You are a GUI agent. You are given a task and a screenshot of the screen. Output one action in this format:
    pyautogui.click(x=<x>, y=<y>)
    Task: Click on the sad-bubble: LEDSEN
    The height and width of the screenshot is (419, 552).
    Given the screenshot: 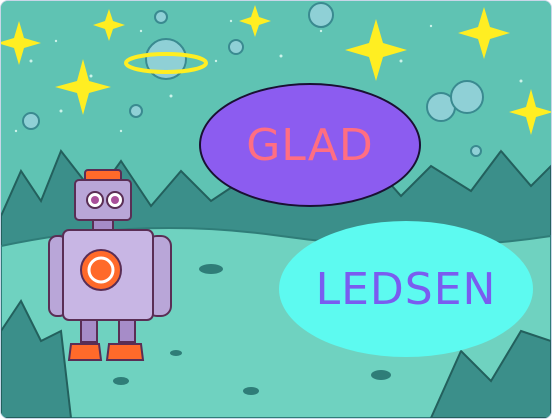 What is the action you would take?
    pyautogui.click(x=406, y=289)
    